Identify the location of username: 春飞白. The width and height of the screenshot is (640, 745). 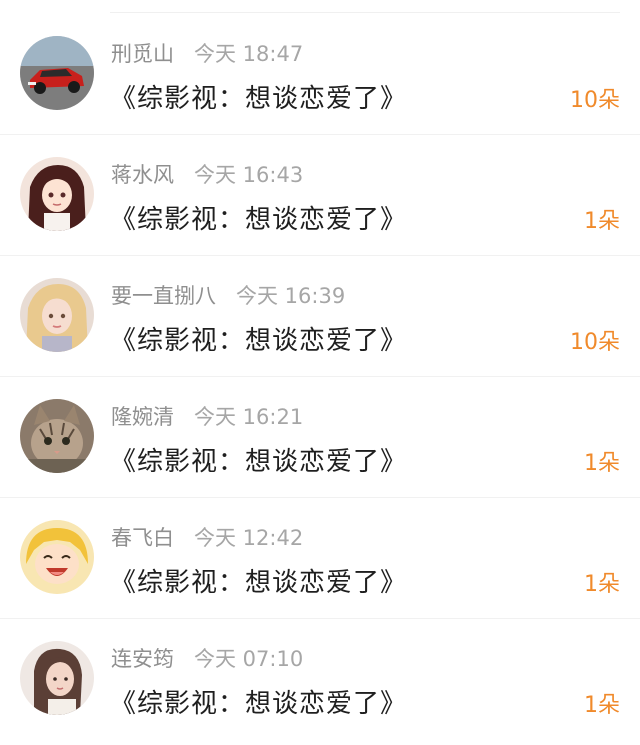
(142, 538).